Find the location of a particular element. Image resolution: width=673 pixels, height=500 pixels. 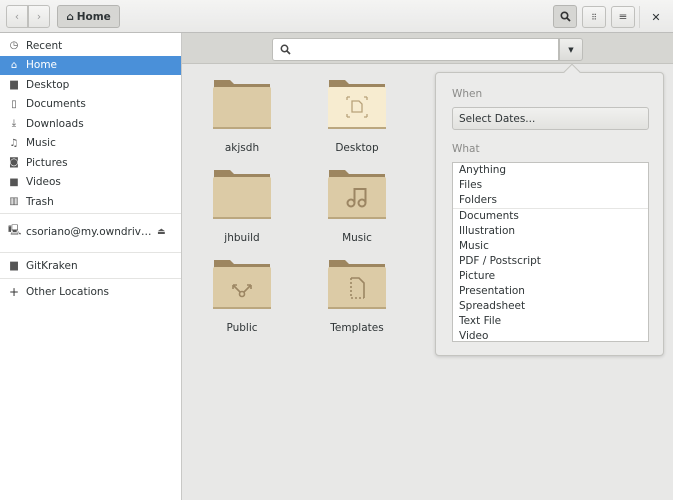

folder-name: jhbuild is located at coordinates (242, 238).